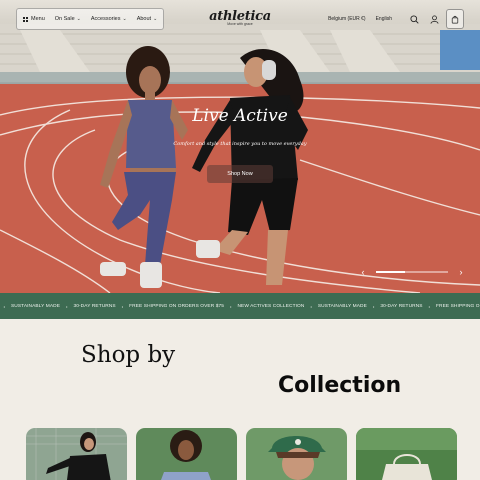 The height and width of the screenshot is (480, 480). I want to click on collection-cards, so click(241, 454).